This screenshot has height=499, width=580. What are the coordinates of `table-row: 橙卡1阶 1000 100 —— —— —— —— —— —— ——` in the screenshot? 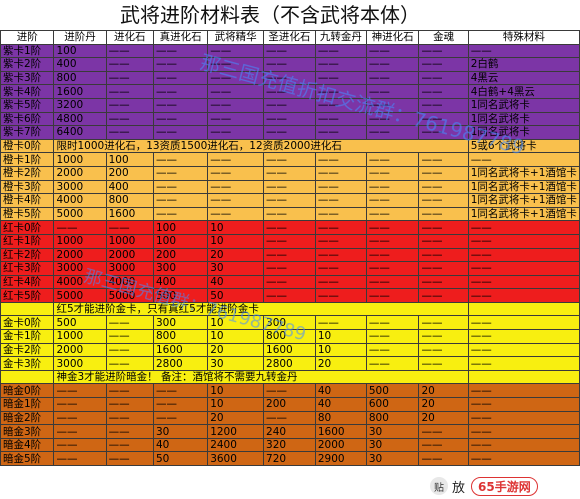 It's located at (290, 159).